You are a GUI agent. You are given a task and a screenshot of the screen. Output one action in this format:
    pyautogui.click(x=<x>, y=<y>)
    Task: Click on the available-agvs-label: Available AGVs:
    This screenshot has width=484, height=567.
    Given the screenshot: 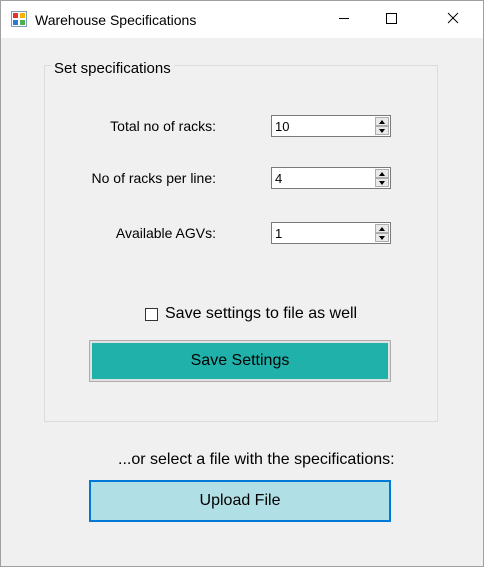 What is the action you would take?
    pyautogui.click(x=165, y=233)
    